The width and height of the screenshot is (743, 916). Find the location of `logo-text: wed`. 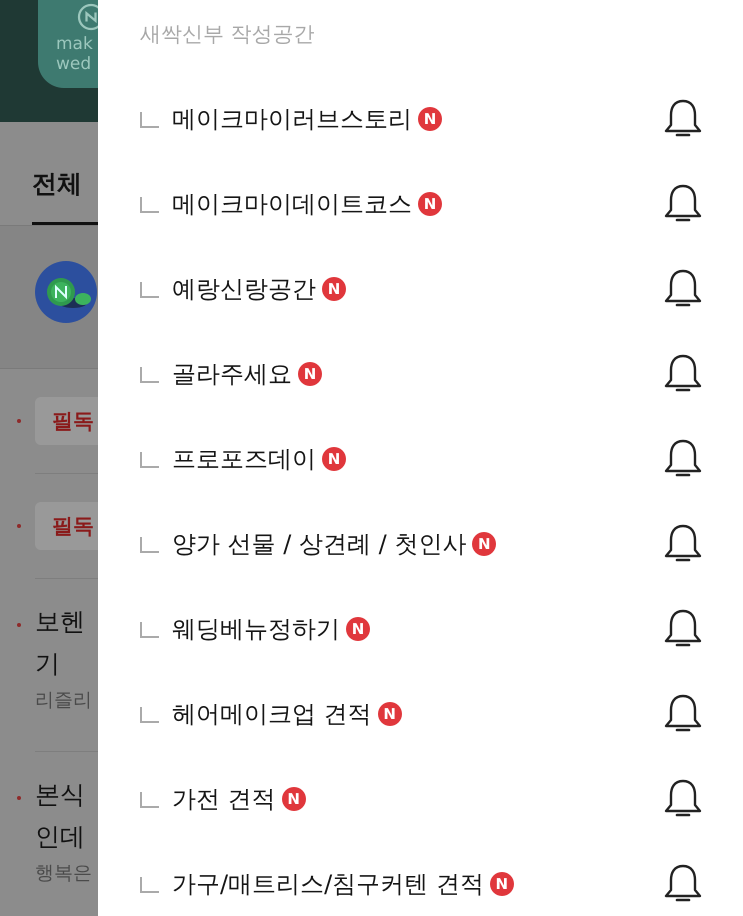

logo-text: wed is located at coordinates (74, 64).